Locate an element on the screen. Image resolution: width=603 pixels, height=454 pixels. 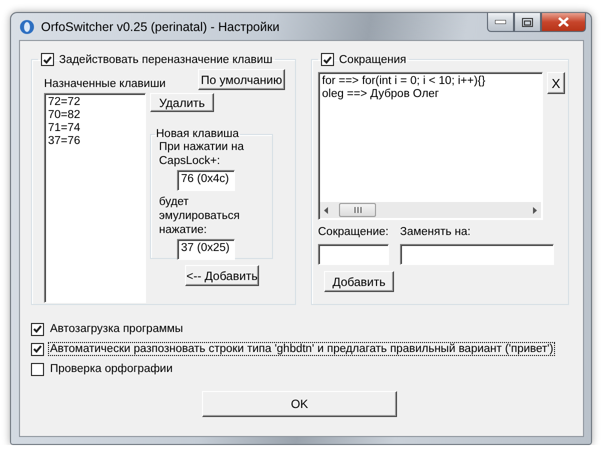
add-button: Добавить is located at coordinates (359, 281).